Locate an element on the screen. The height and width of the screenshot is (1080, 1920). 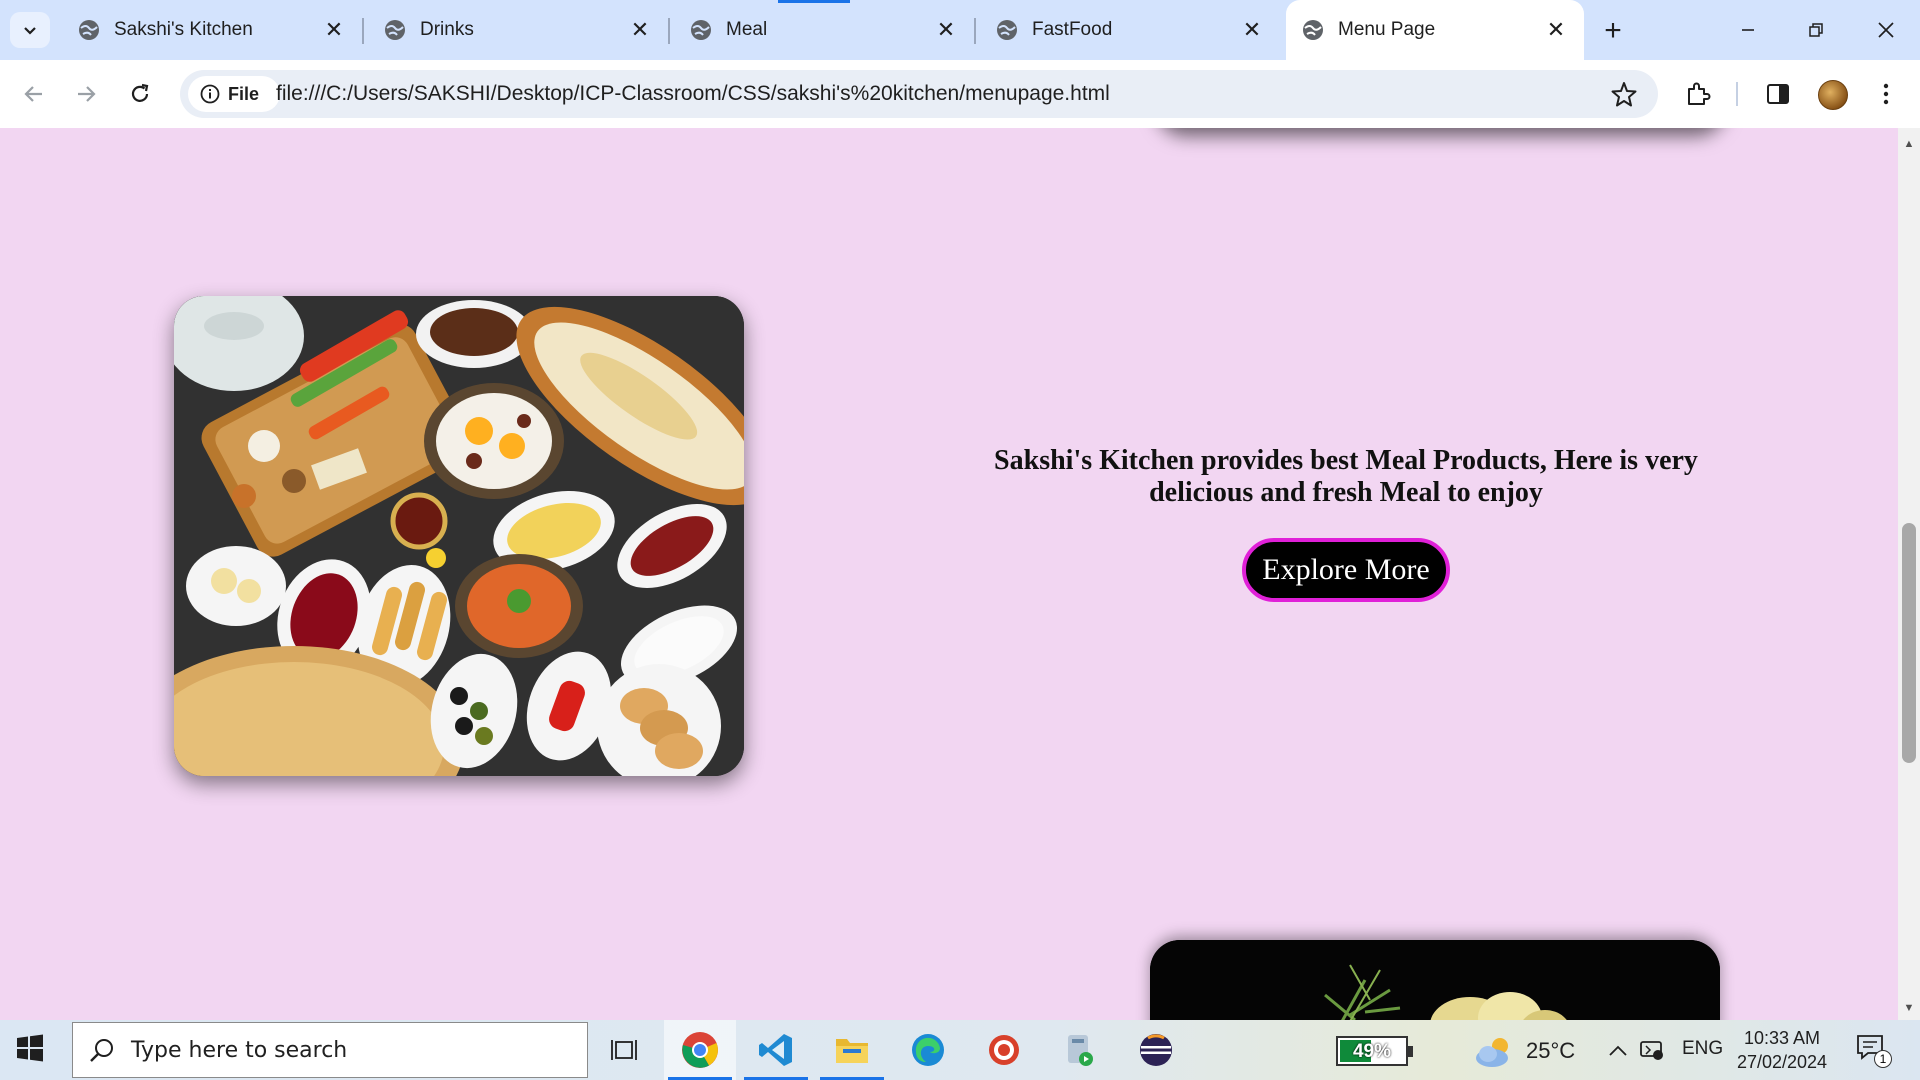
edge-icon is located at coordinates (928, 1050).